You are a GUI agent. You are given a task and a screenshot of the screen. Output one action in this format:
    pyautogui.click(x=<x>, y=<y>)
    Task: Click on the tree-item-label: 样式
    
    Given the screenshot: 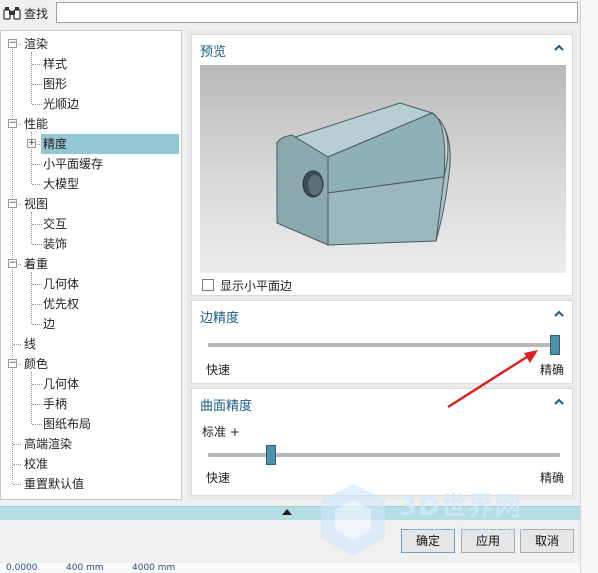 What is the action you would take?
    pyautogui.click(x=55, y=64)
    